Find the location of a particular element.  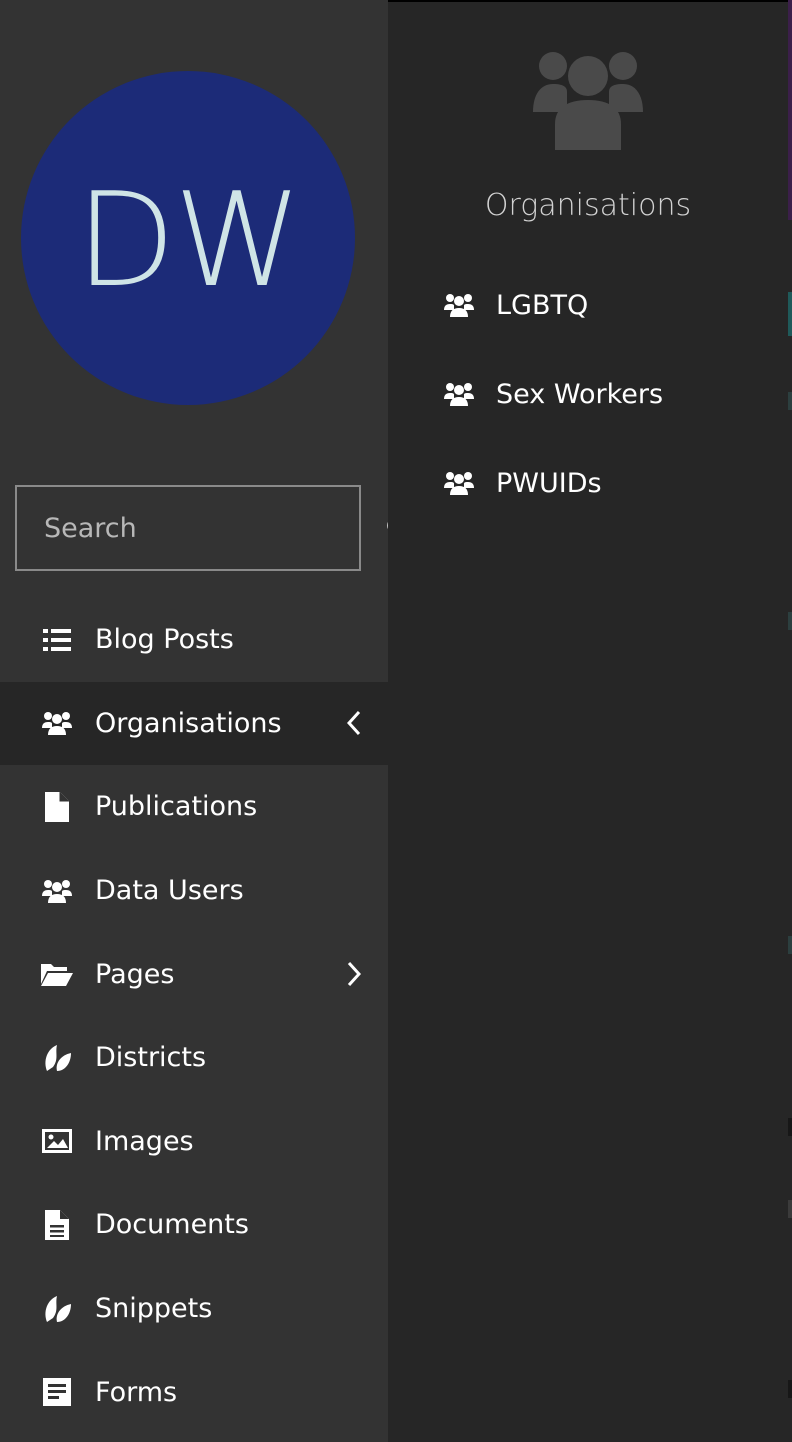

document-icon is located at coordinates (57, 1225).